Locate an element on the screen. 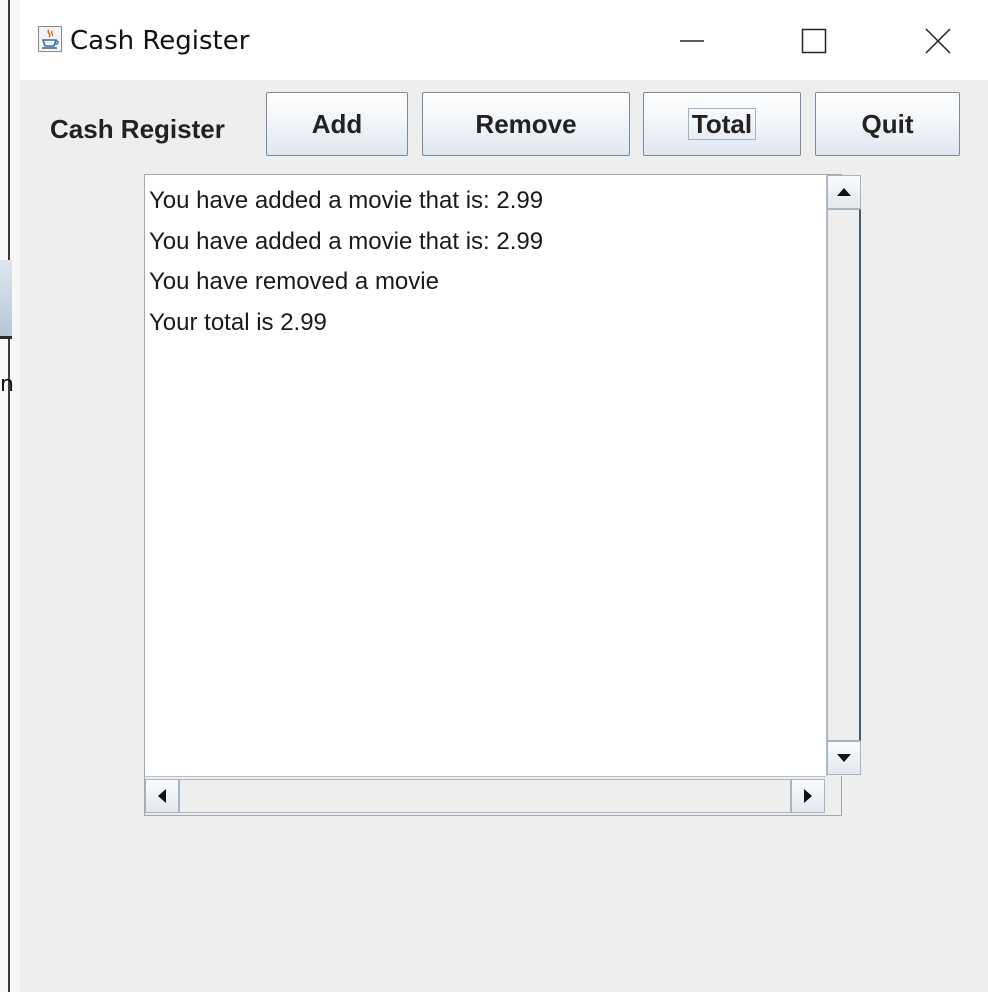  arrow-right-icon is located at coordinates (808, 796).